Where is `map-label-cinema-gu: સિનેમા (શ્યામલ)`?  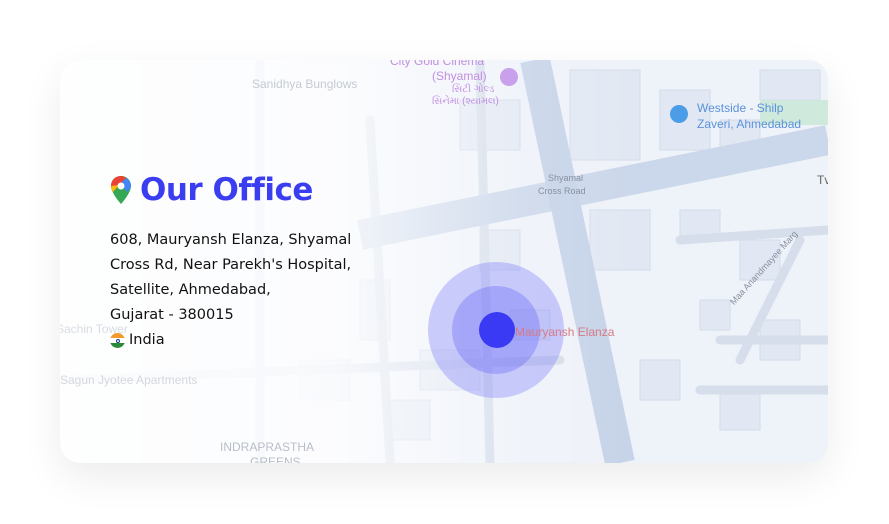
map-label-cinema-gu: સિનેમા (શ્યામલ) is located at coordinates (465, 101).